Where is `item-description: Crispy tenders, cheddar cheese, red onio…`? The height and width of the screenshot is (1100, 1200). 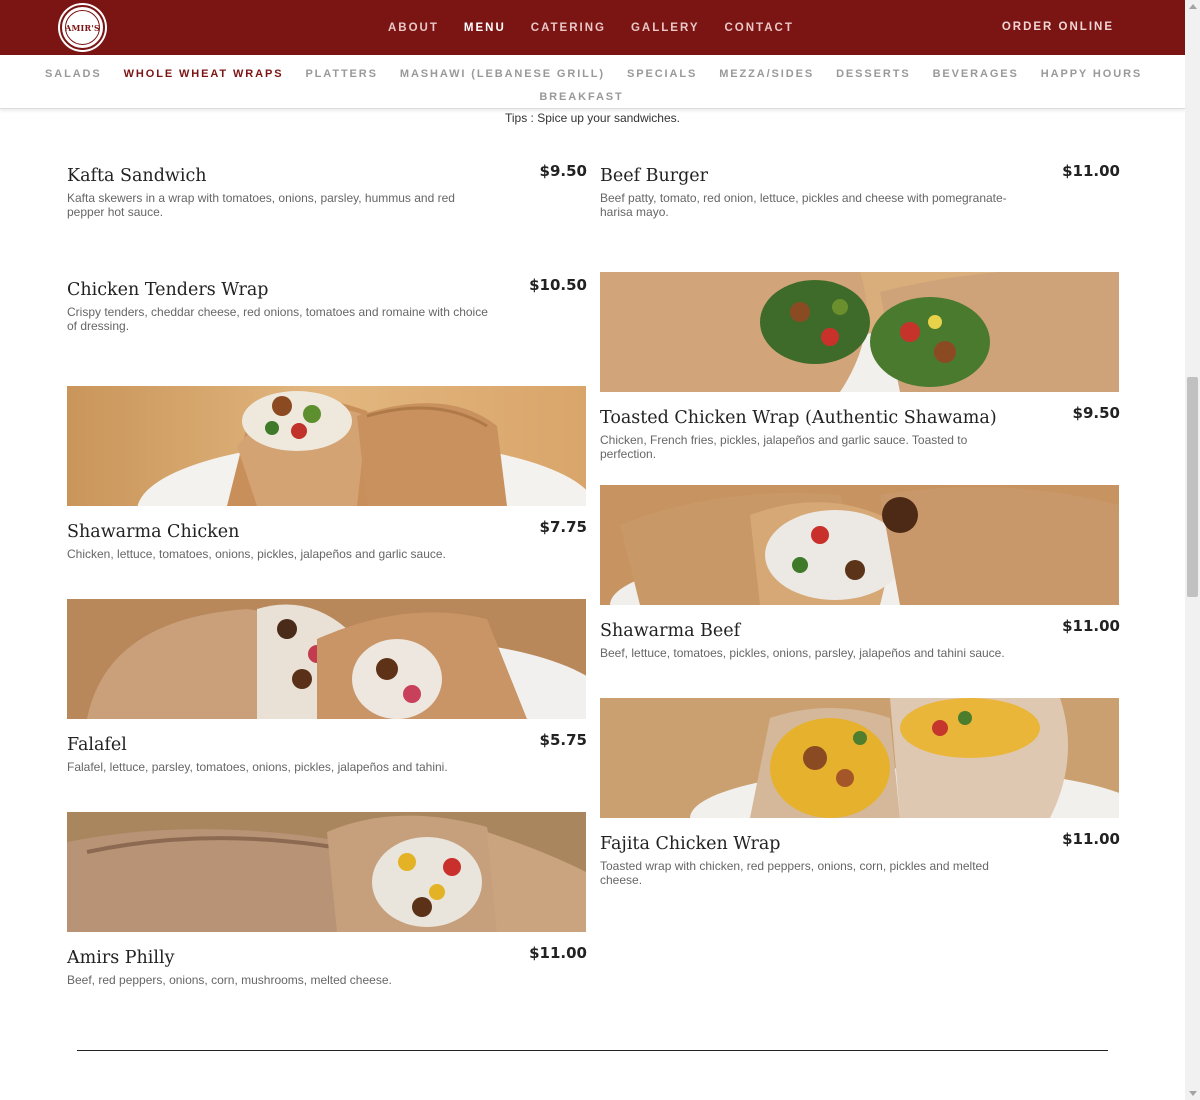 item-description: Crispy tenders, cheddar cheese, red onio… is located at coordinates (277, 319).